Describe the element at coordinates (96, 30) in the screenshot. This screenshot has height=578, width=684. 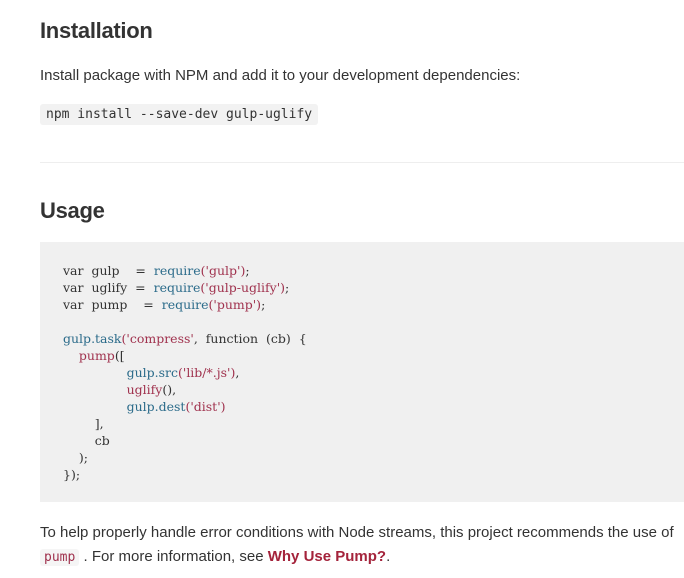
I see `installation-heading: Installation` at that location.